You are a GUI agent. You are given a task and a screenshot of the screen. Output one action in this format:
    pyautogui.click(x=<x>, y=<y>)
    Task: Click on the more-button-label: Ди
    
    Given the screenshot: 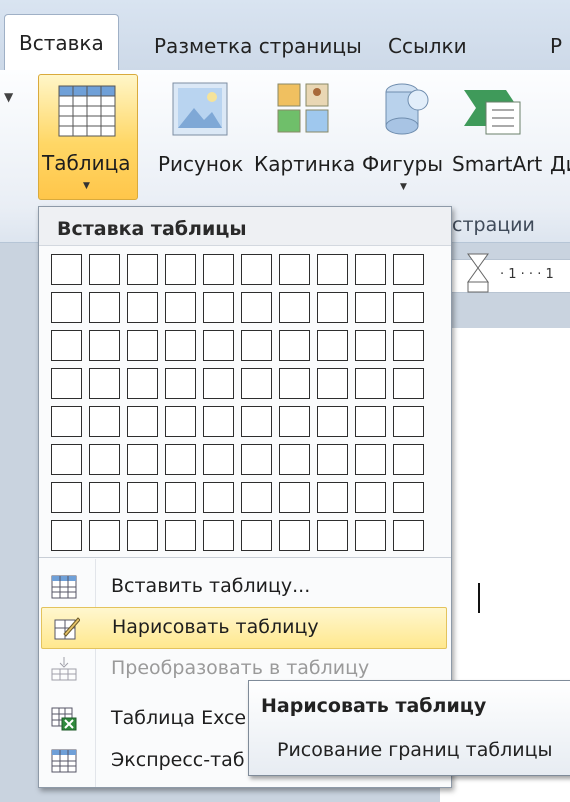 What is the action you would take?
    pyautogui.click(x=560, y=164)
    